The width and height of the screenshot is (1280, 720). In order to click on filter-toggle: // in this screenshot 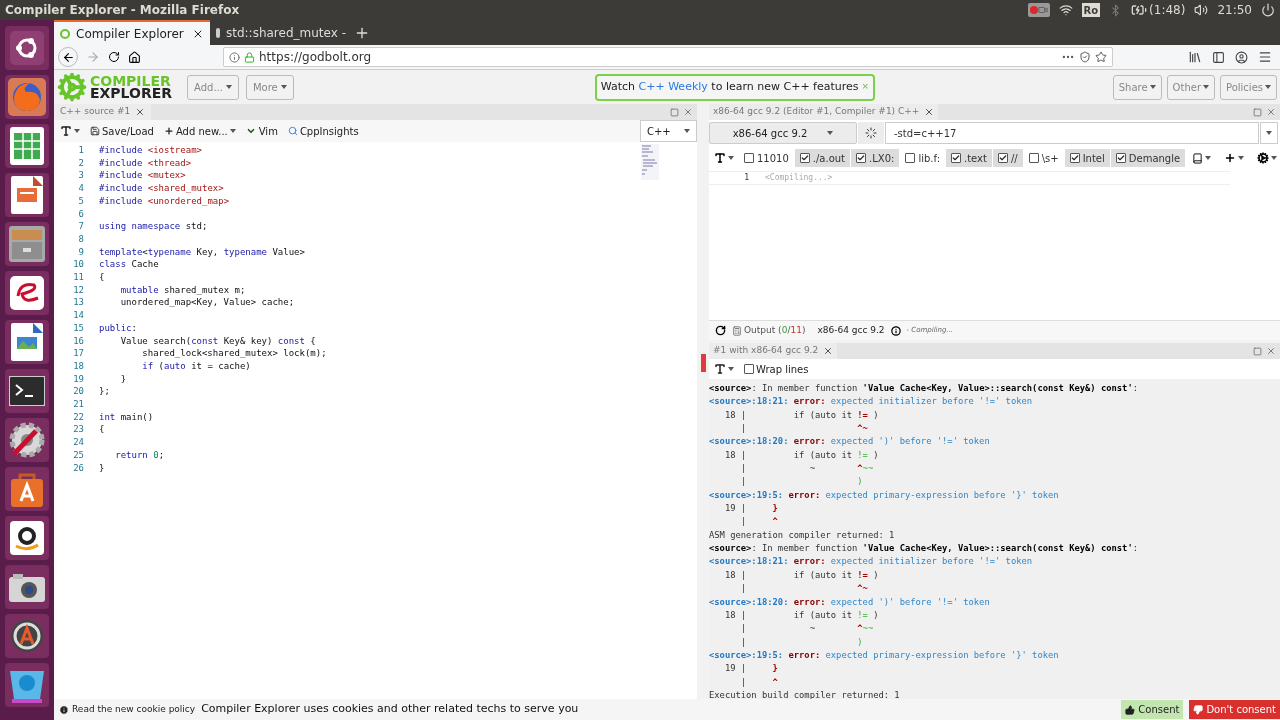, I will do `click(1007, 158)`.